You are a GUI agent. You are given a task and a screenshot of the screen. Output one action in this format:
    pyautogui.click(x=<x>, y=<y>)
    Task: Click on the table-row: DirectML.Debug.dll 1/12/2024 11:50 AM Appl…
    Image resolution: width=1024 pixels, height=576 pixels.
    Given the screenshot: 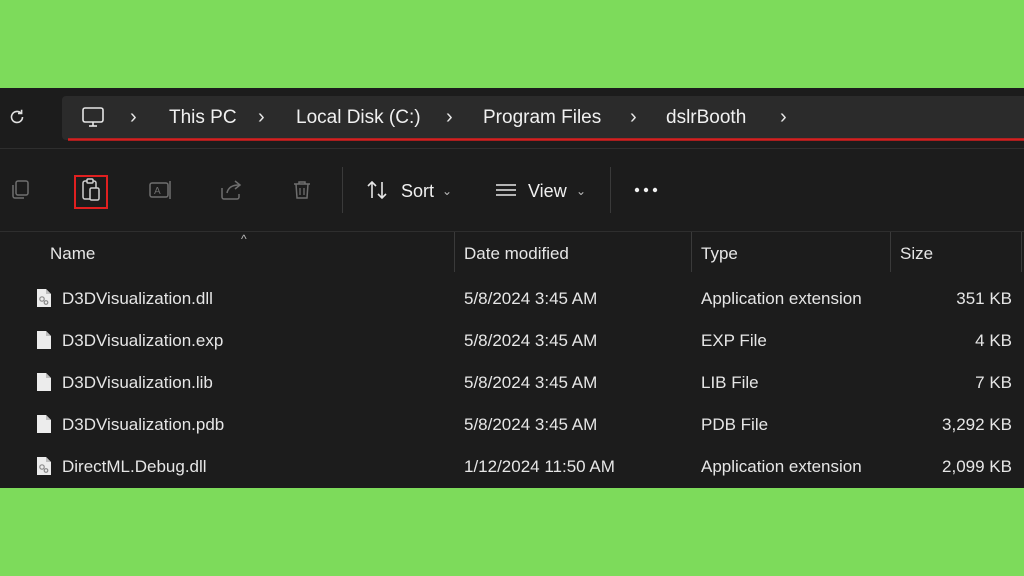 What is the action you would take?
    pyautogui.click(x=512, y=467)
    